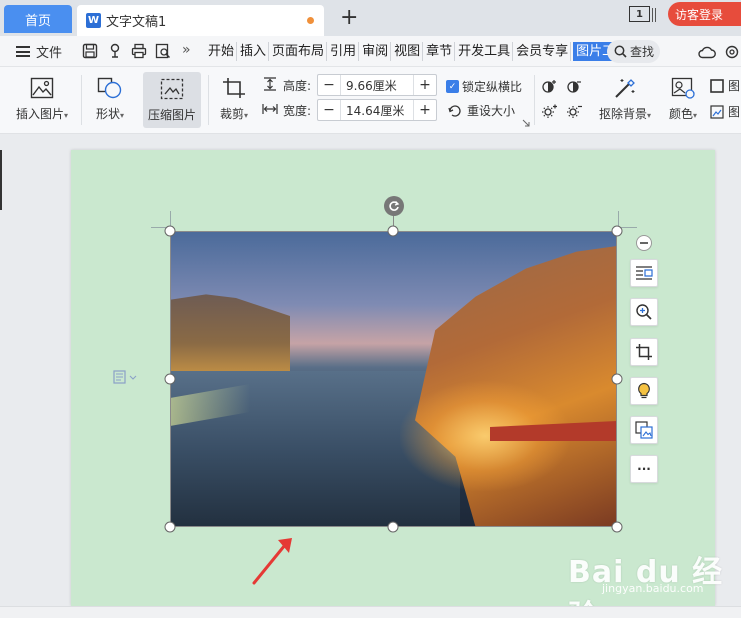  I want to click on replace-picture-button, so click(644, 430).